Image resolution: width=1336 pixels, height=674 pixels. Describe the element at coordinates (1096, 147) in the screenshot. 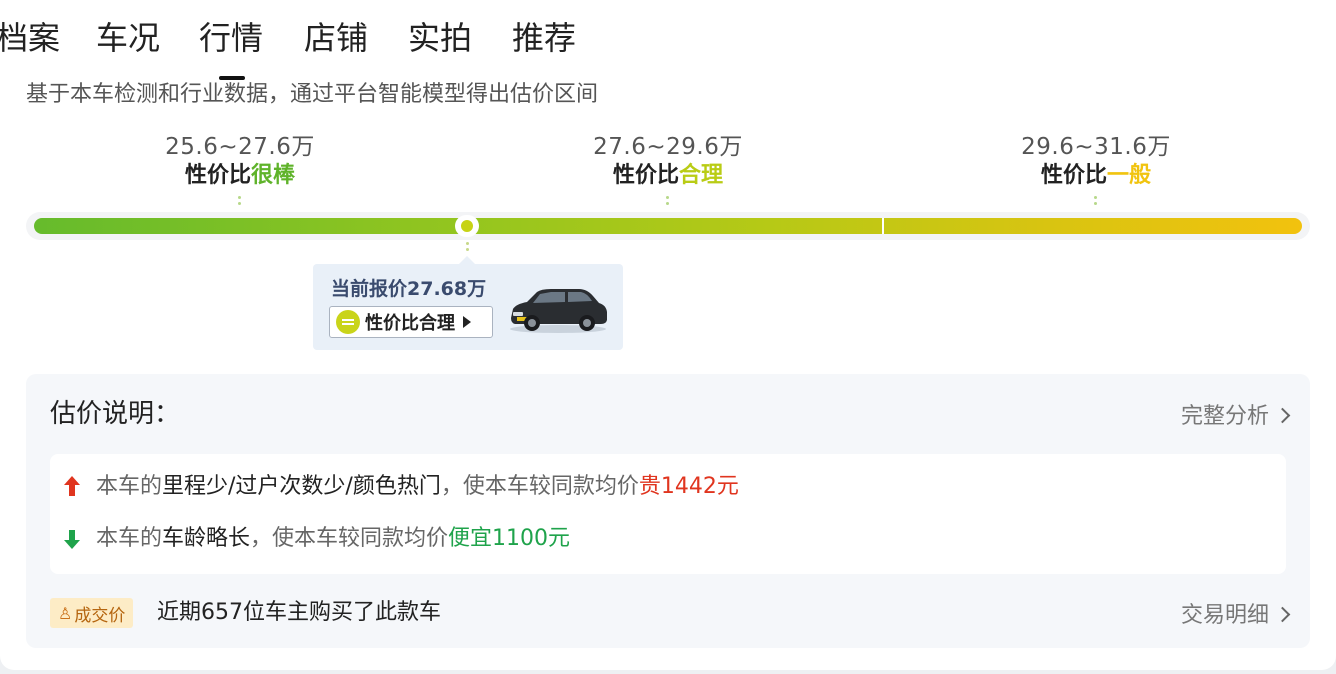

I see `range-price: 29.6~31.6万` at that location.